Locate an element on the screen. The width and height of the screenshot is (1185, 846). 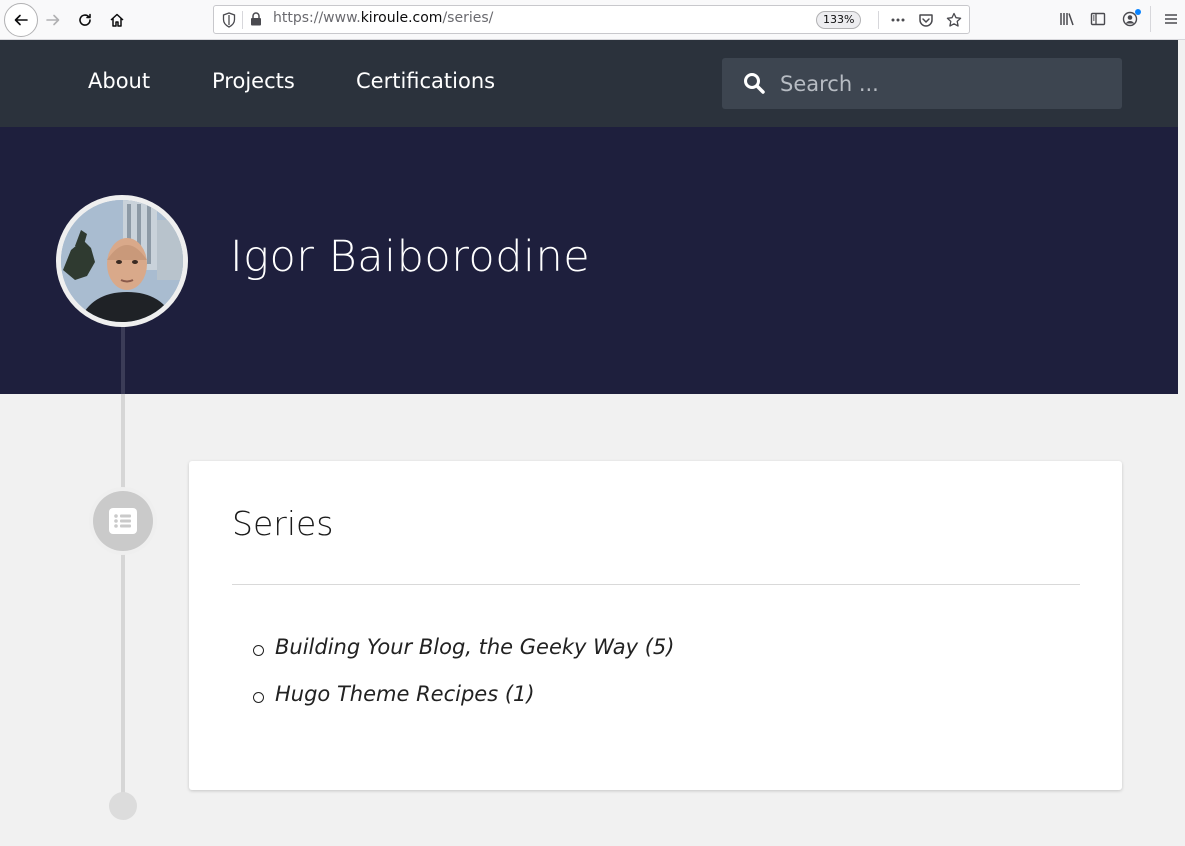
home-button is located at coordinates (117, 20).